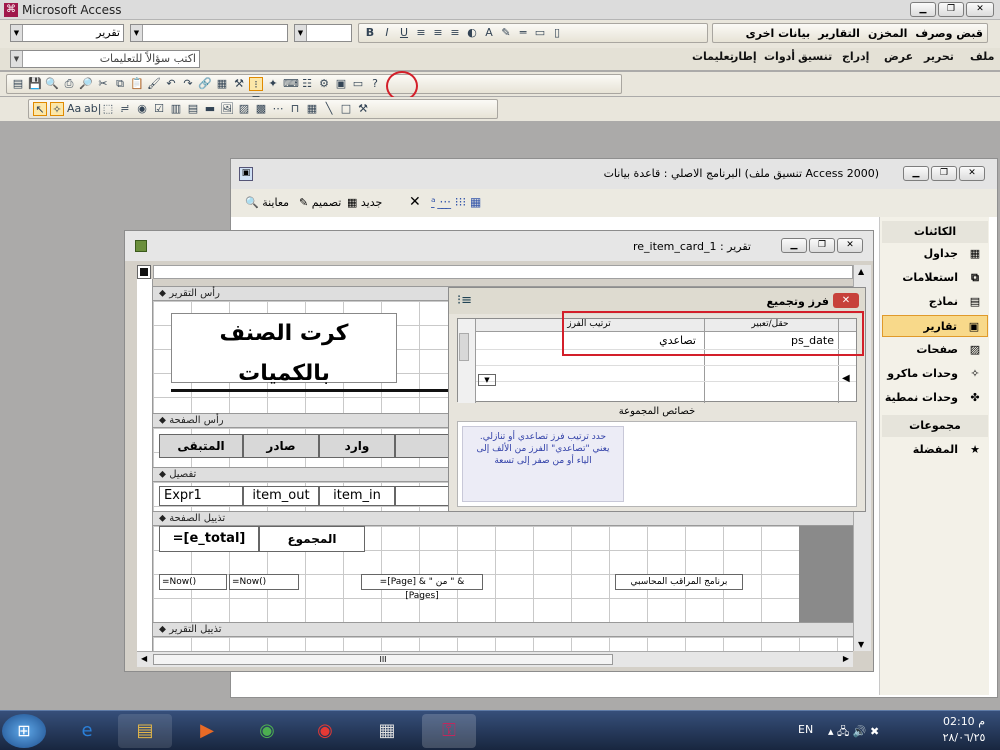 This screenshot has width=1000, height=750. What do you see at coordinates (422, 587) in the screenshot?
I see `field-page-count: =[Page] & " من " & [Pages]` at bounding box center [422, 587].